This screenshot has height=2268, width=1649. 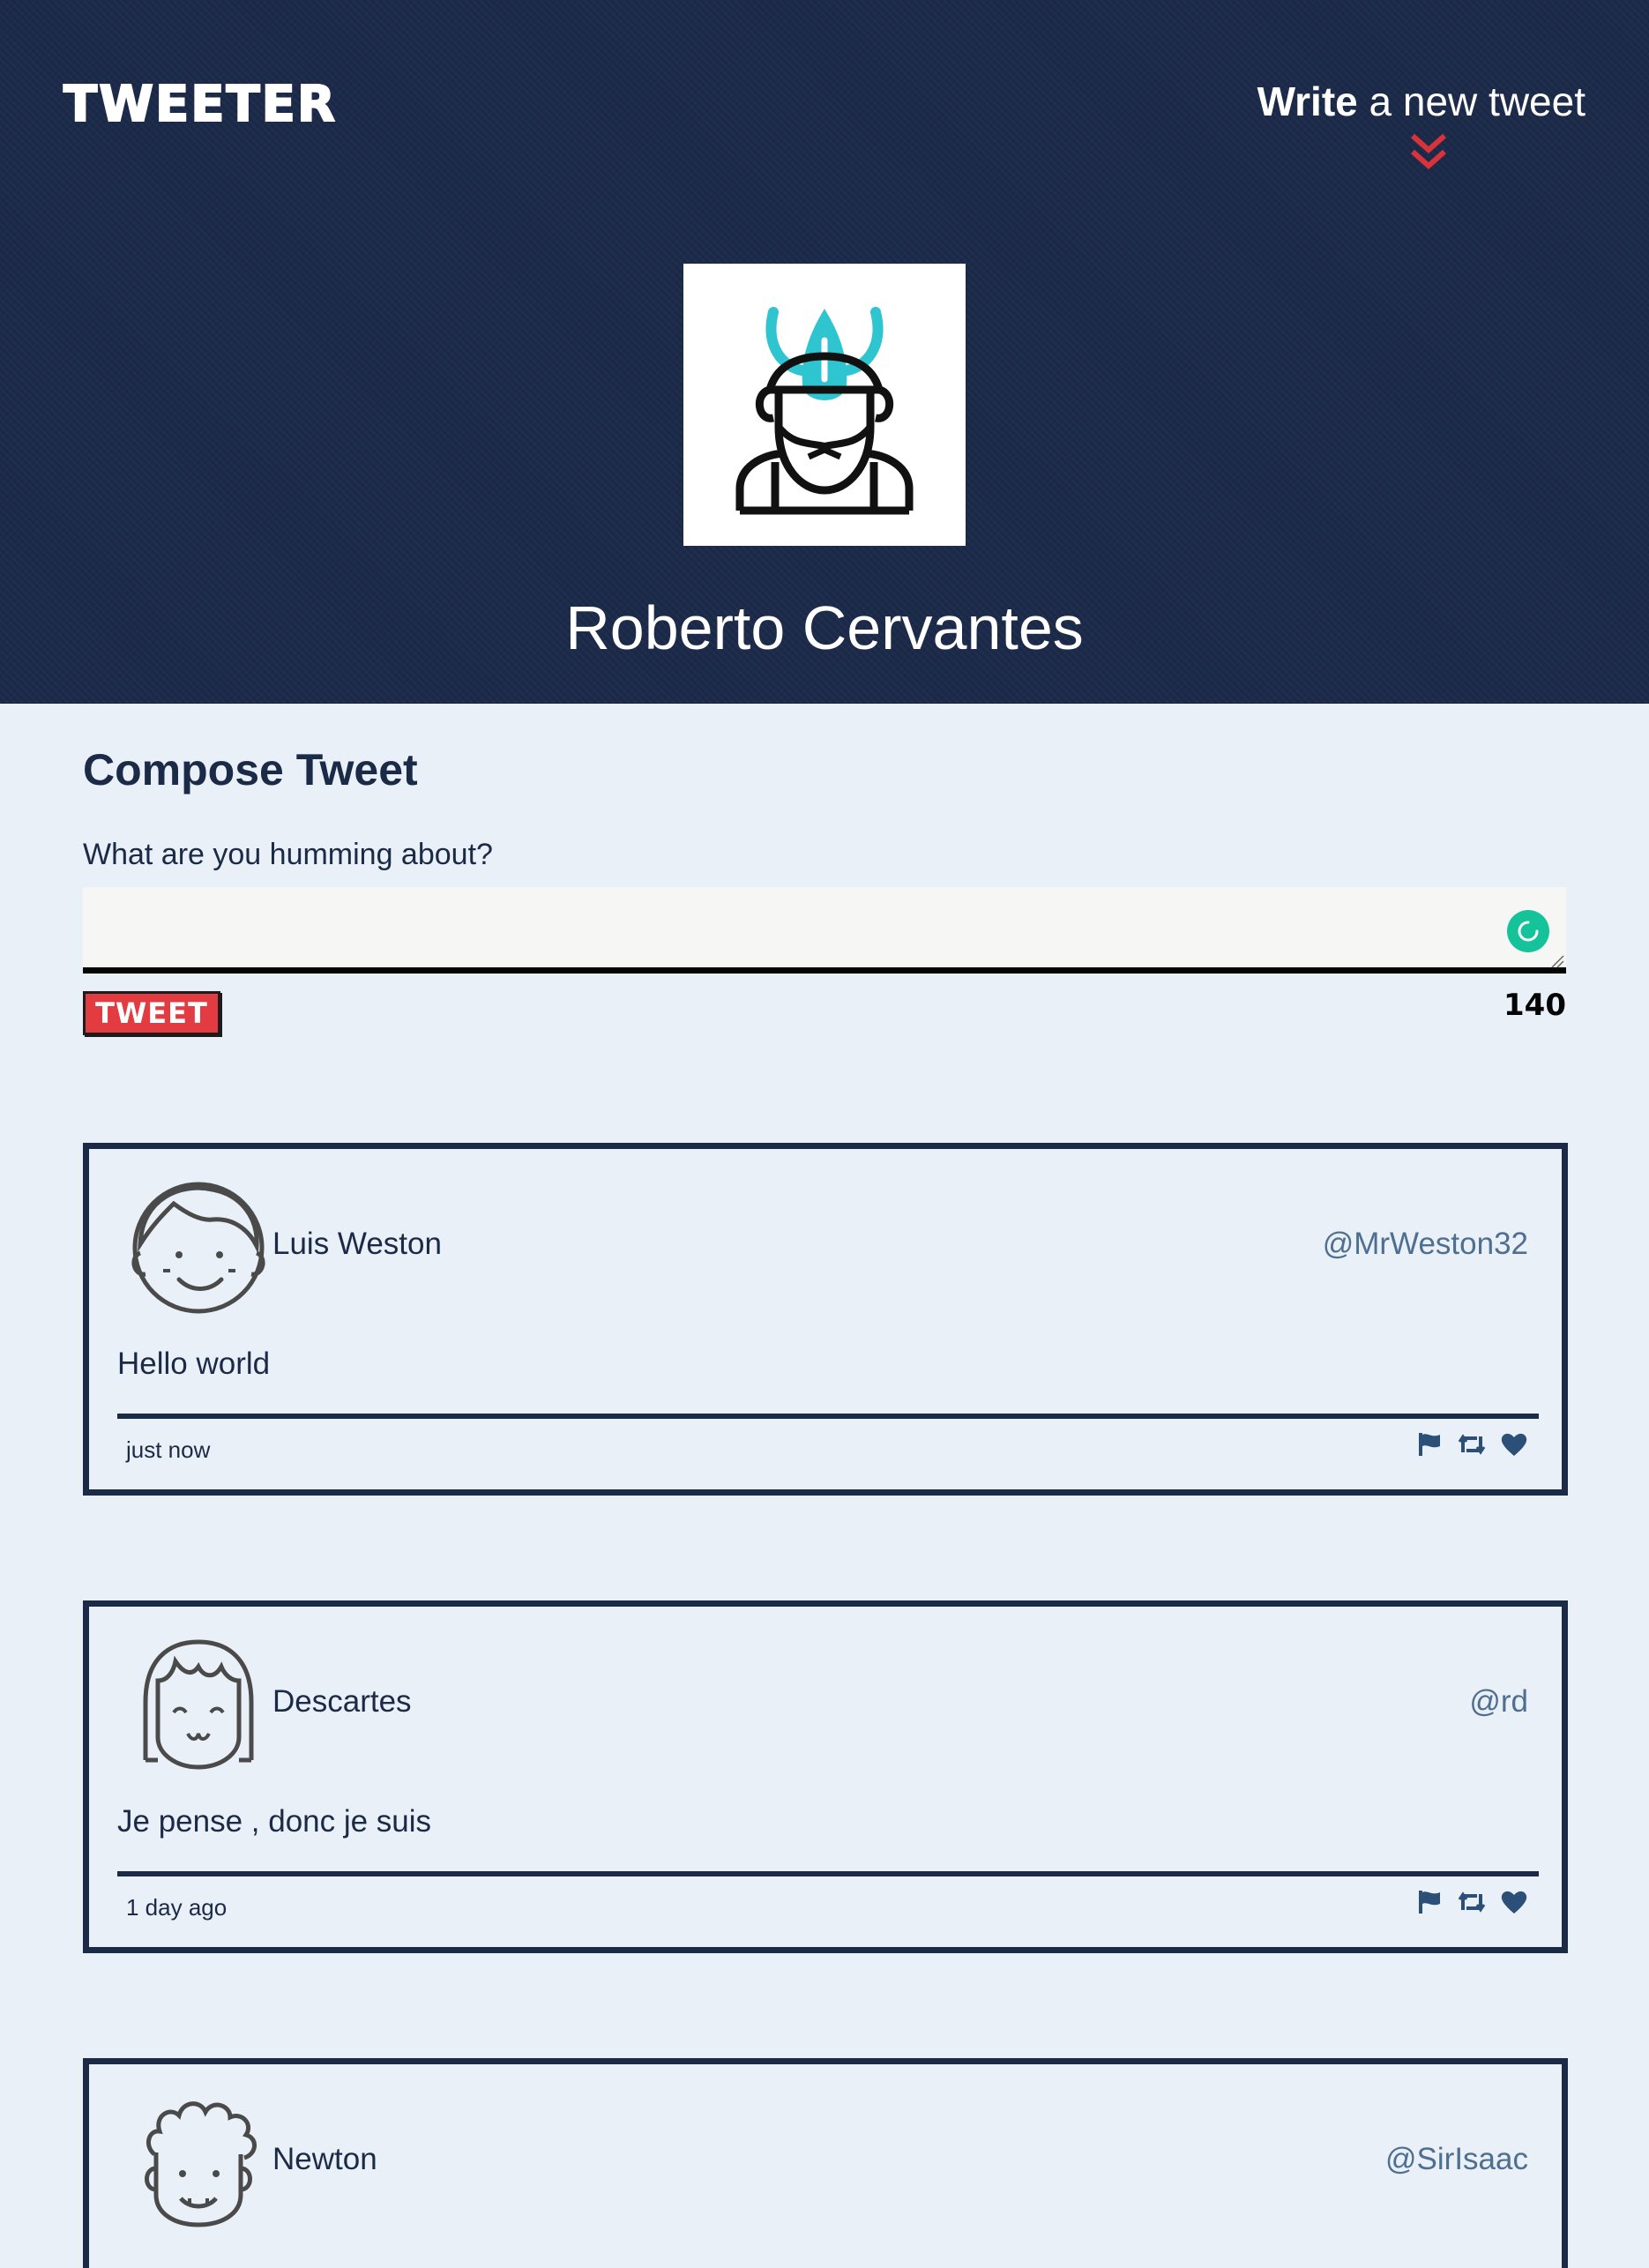 What do you see at coordinates (1557, 961) in the screenshot?
I see `resize-handle-icon` at bounding box center [1557, 961].